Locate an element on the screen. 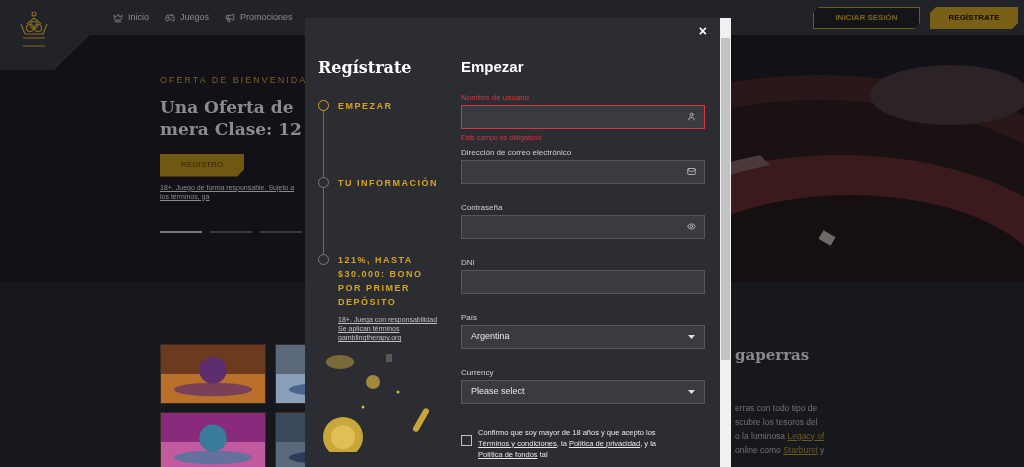  user-icon is located at coordinates (691, 116).